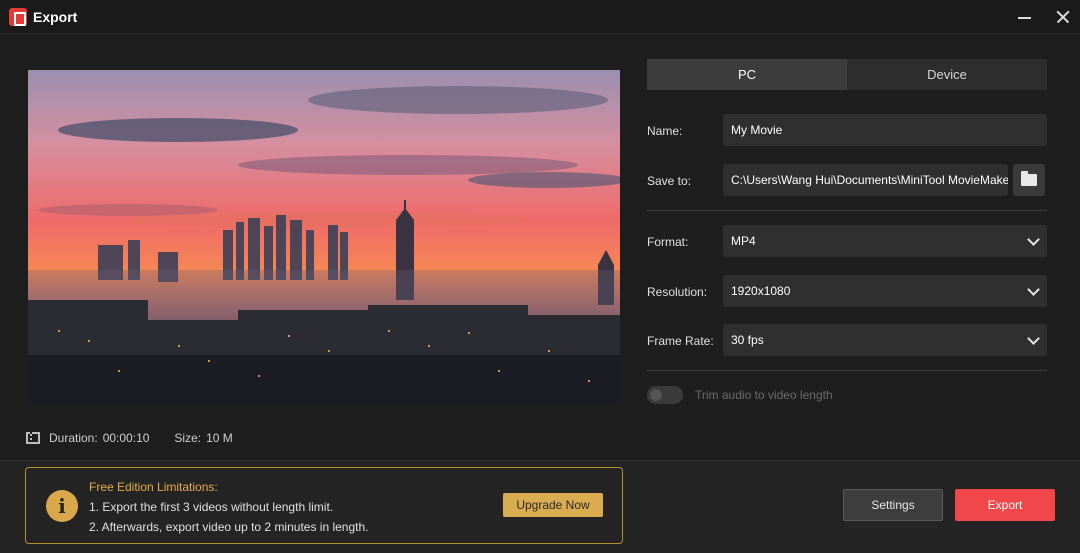  Describe the element at coordinates (1005, 505) in the screenshot. I see `export-button: Export` at that location.